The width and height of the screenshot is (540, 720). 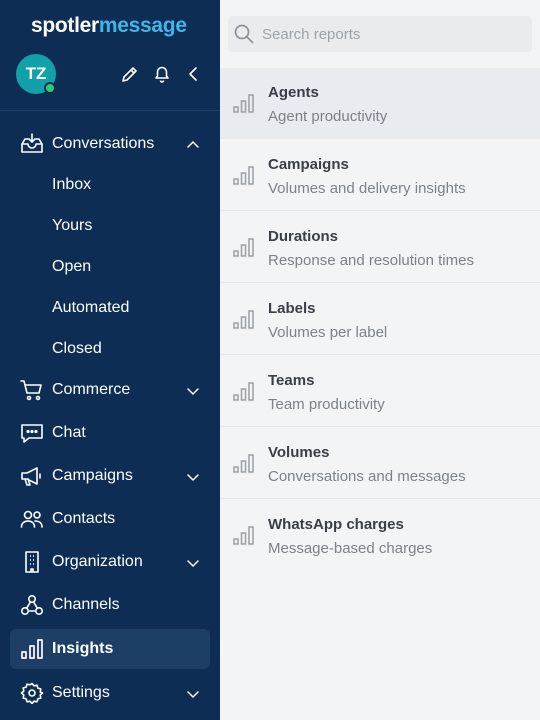 I want to click on bell-icon, so click(x=162, y=74).